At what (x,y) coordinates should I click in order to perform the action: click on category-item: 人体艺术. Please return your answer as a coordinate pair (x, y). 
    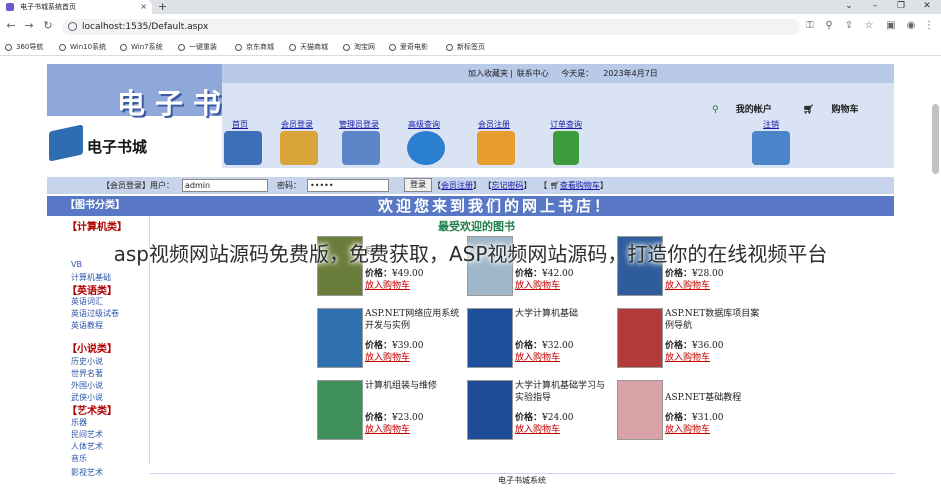
    Looking at the image, I should click on (87, 446).